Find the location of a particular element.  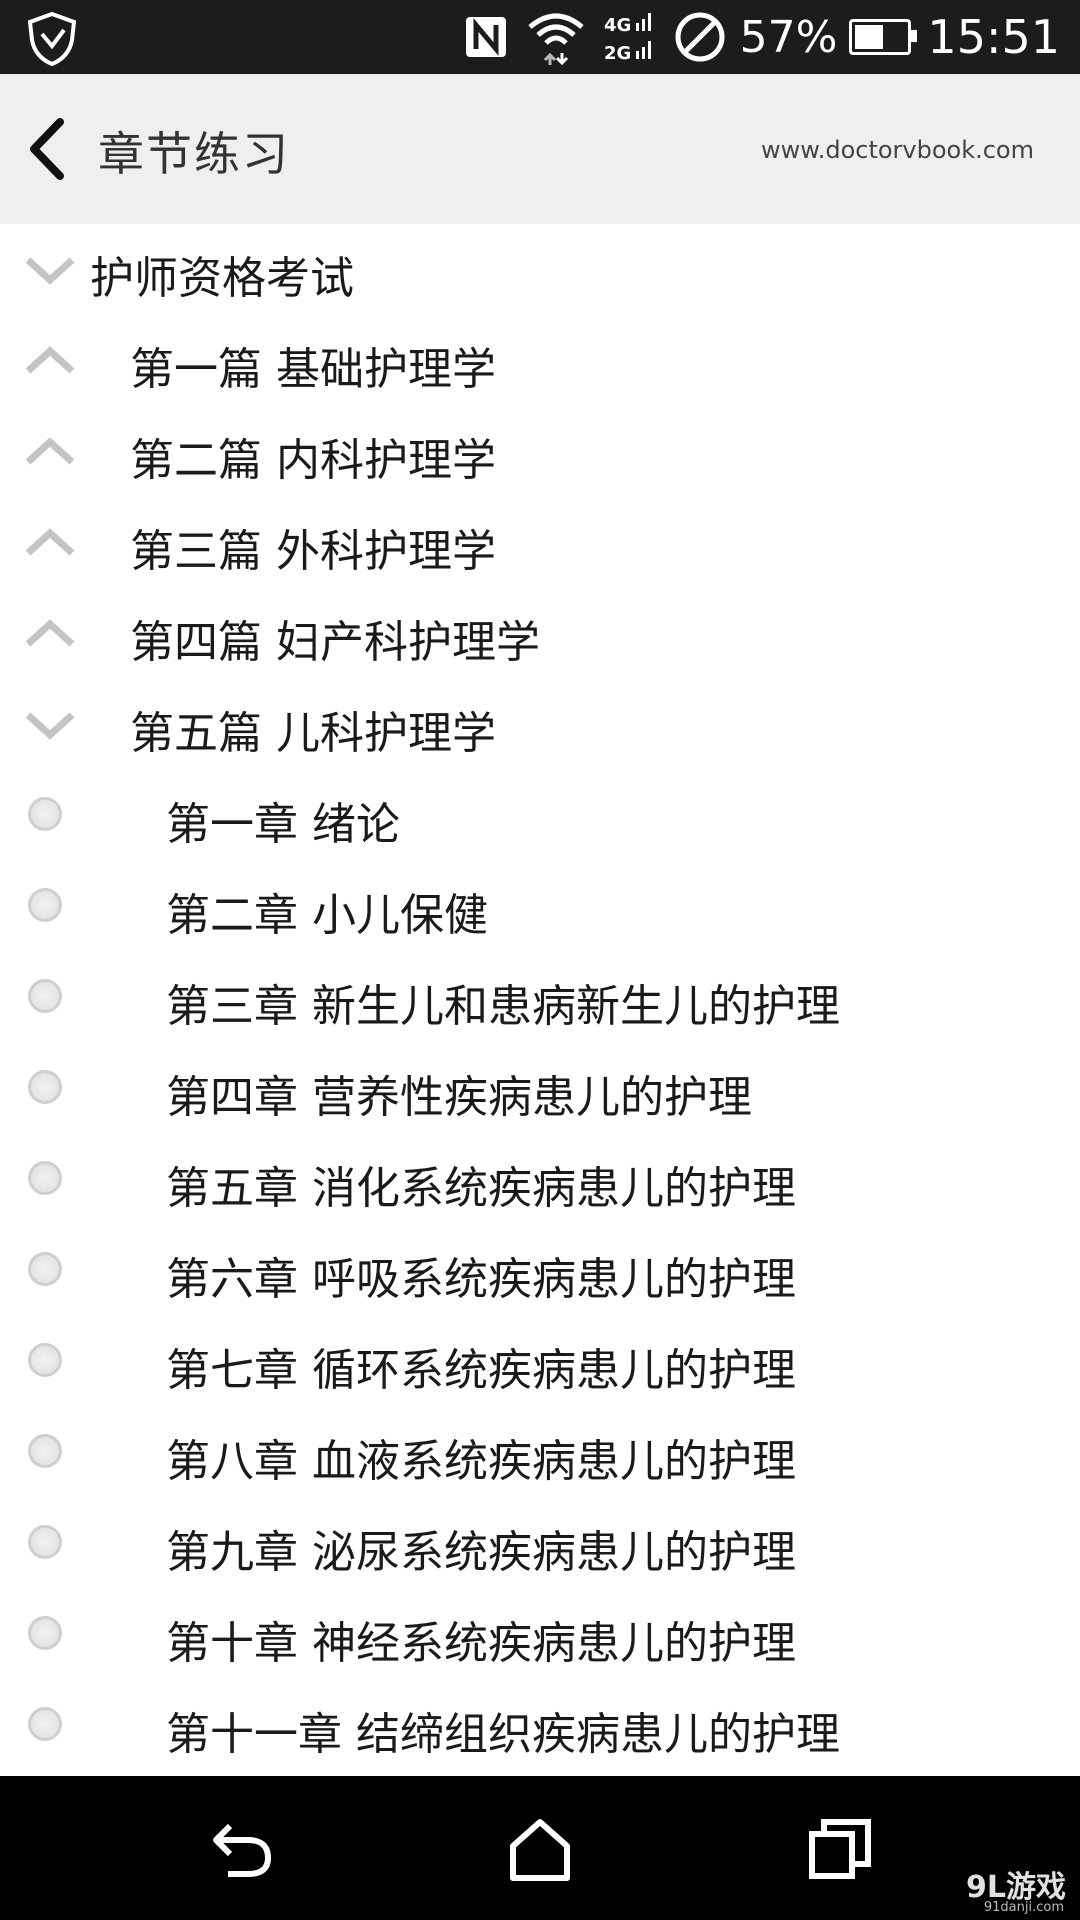

chapter-item-label: 第九章 泌尿系统疾病患儿的护理 is located at coordinates (481, 1552).